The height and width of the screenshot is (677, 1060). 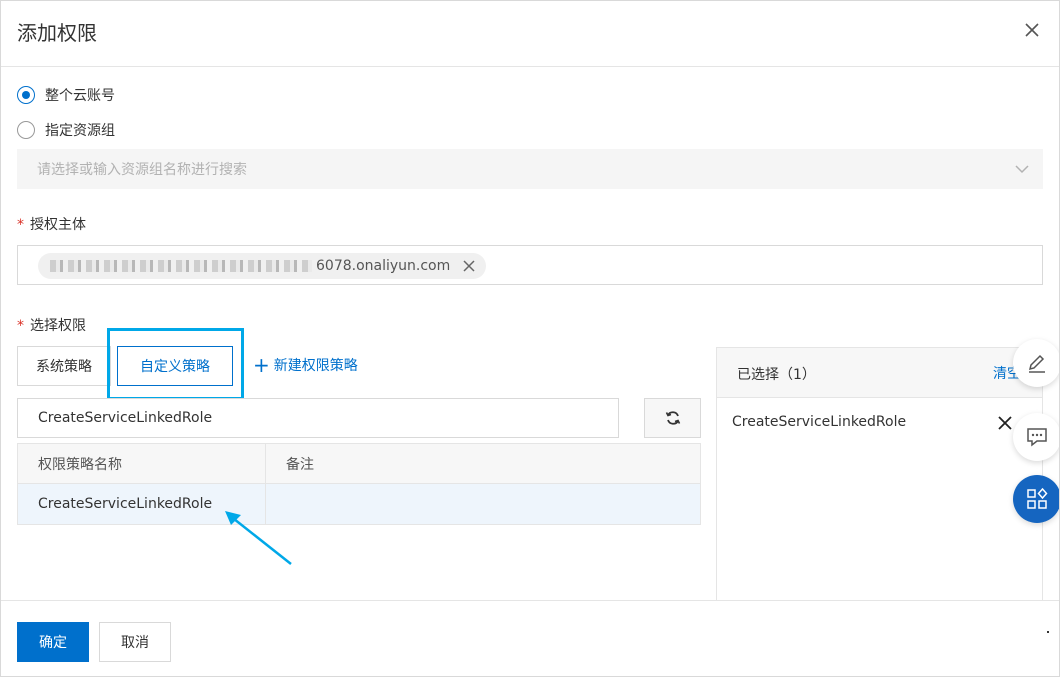 What do you see at coordinates (175, 364) in the screenshot?
I see `annotation-highlight-box` at bounding box center [175, 364].